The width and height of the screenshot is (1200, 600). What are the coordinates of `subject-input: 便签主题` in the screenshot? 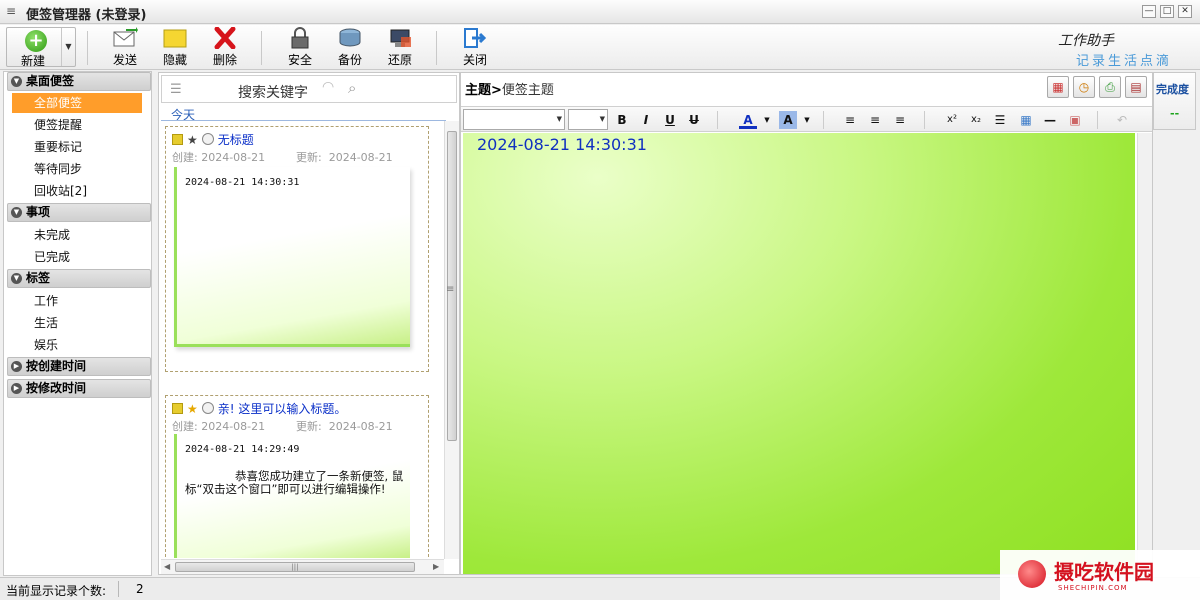 It's located at (528, 90).